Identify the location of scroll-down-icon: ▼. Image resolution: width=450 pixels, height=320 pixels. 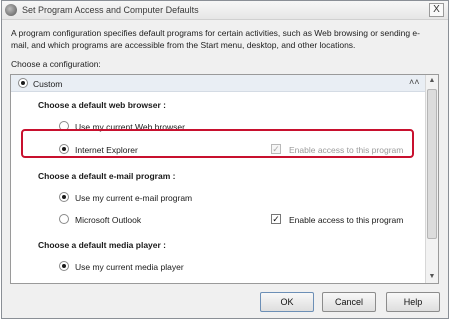
(432, 277).